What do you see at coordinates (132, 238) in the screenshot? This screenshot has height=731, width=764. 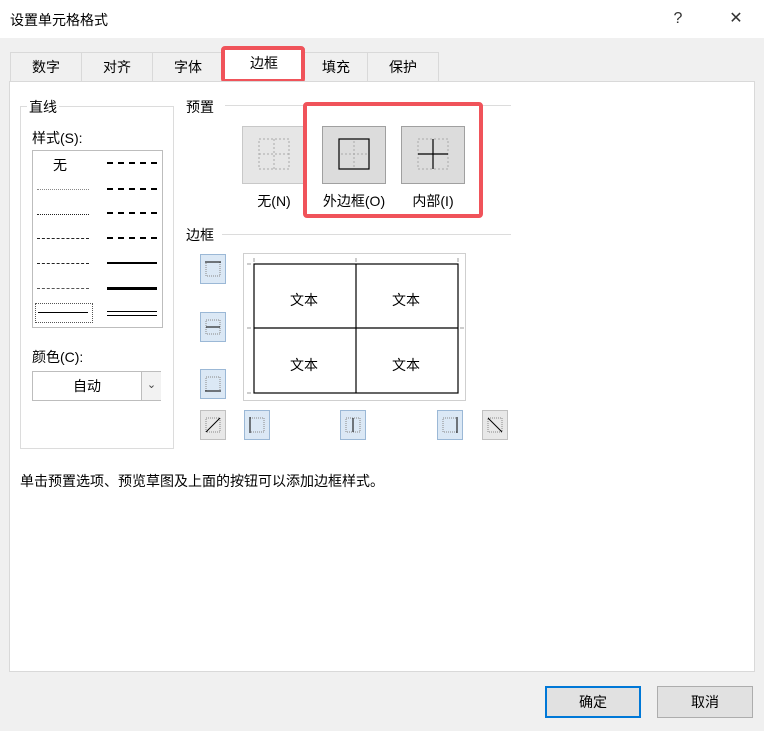 I see `style-medium-dashed` at bounding box center [132, 238].